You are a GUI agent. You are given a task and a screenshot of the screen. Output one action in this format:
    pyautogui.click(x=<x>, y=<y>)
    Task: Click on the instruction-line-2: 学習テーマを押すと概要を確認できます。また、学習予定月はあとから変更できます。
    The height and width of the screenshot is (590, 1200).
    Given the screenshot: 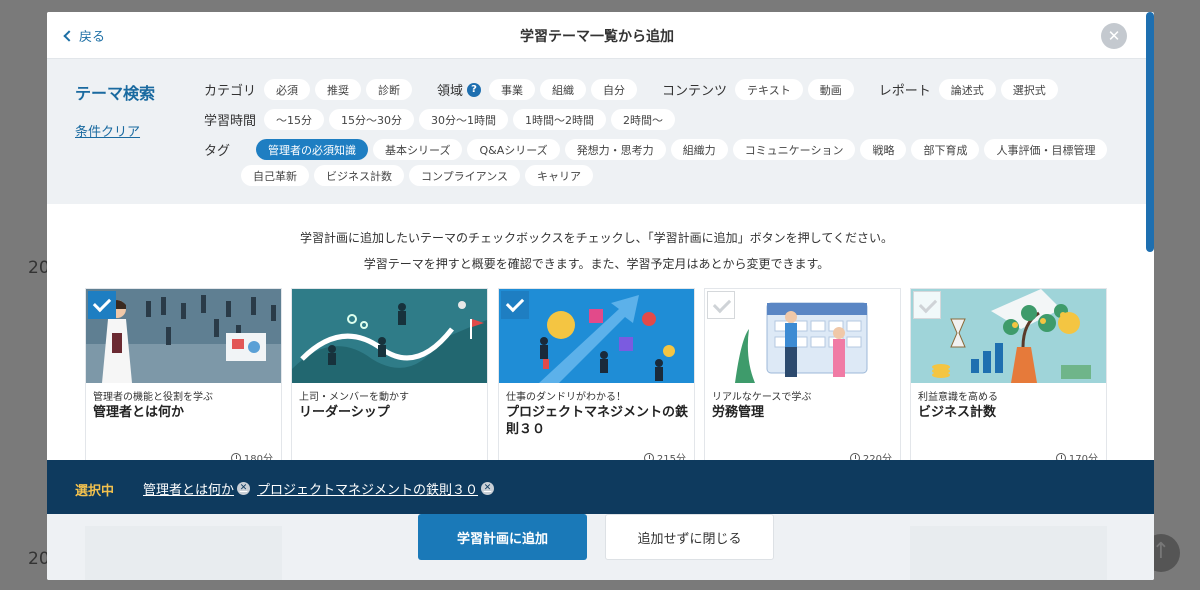 What is the action you would take?
    pyautogui.click(x=596, y=264)
    